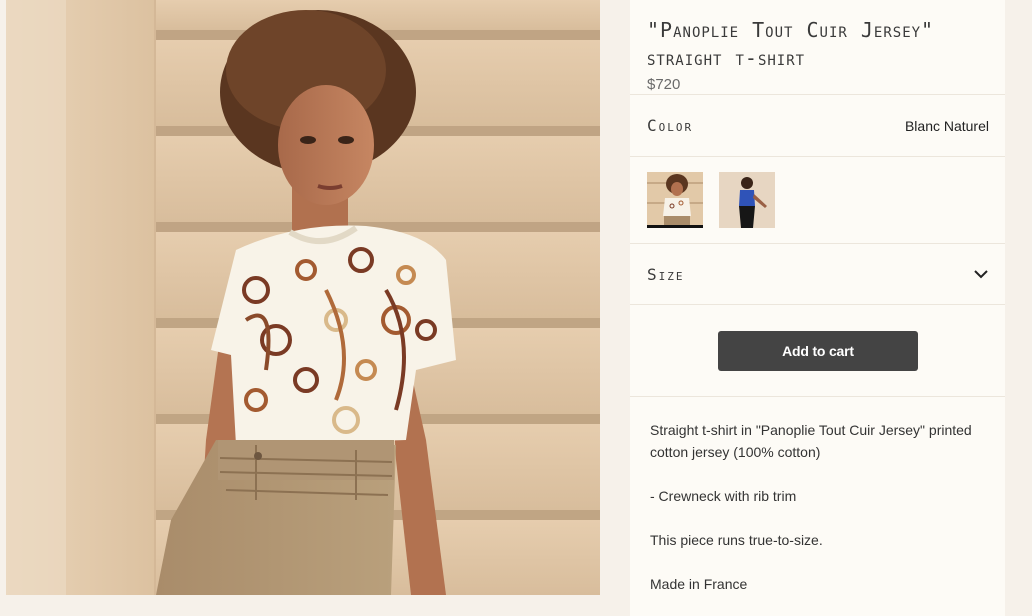  Describe the element at coordinates (699, 584) in the screenshot. I see `description-paragraph: Made in France` at that location.